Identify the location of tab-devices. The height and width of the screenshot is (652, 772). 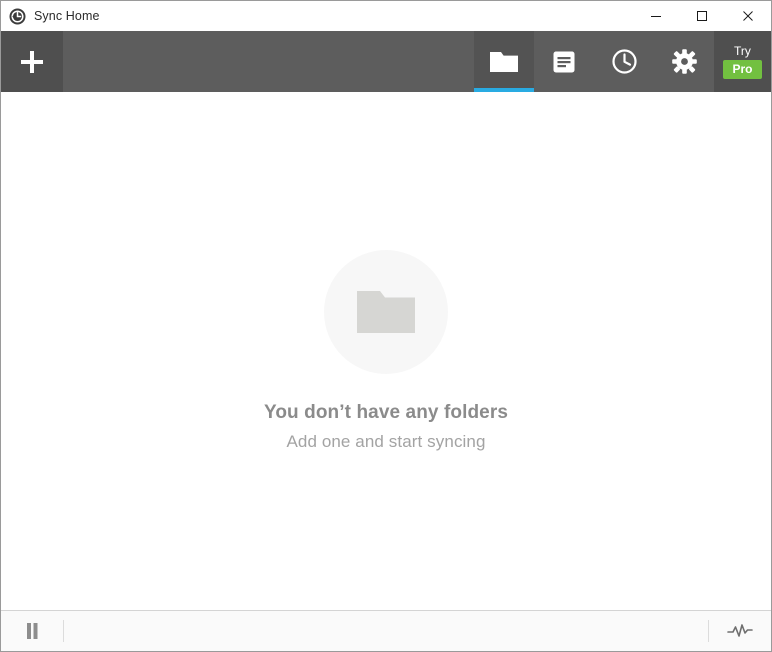
(564, 61).